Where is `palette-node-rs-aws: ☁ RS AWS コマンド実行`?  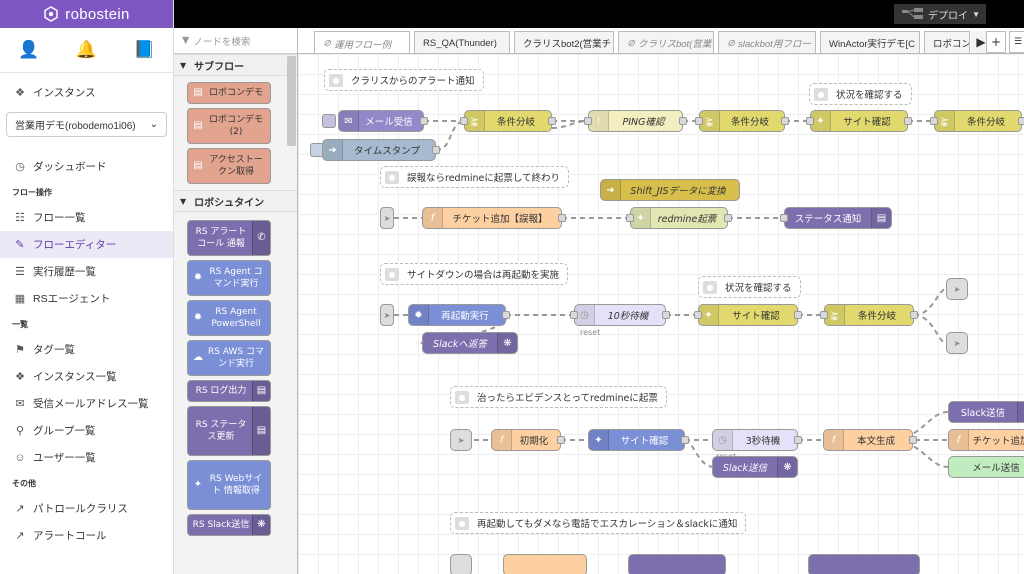
palette-node-rs-aws: ☁ RS AWS コマンド実行 is located at coordinates (229, 358).